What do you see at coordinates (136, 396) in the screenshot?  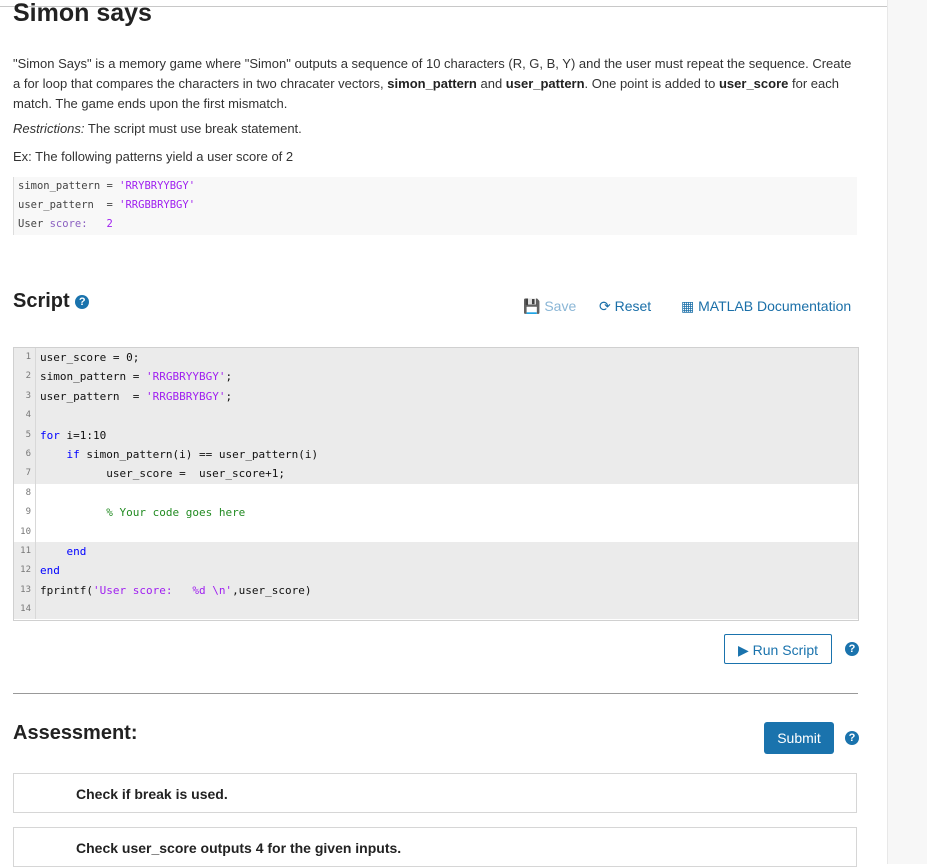 I see `code-text: user_pattern = 'RRGBBRYBGY';` at bounding box center [136, 396].